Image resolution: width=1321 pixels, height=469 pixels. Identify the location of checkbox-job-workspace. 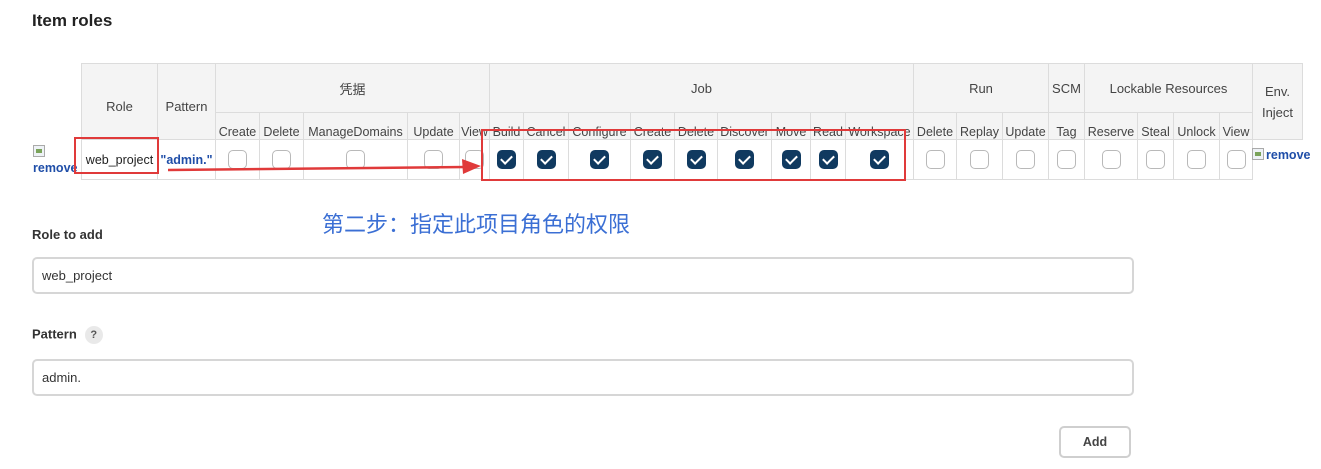
(879, 159).